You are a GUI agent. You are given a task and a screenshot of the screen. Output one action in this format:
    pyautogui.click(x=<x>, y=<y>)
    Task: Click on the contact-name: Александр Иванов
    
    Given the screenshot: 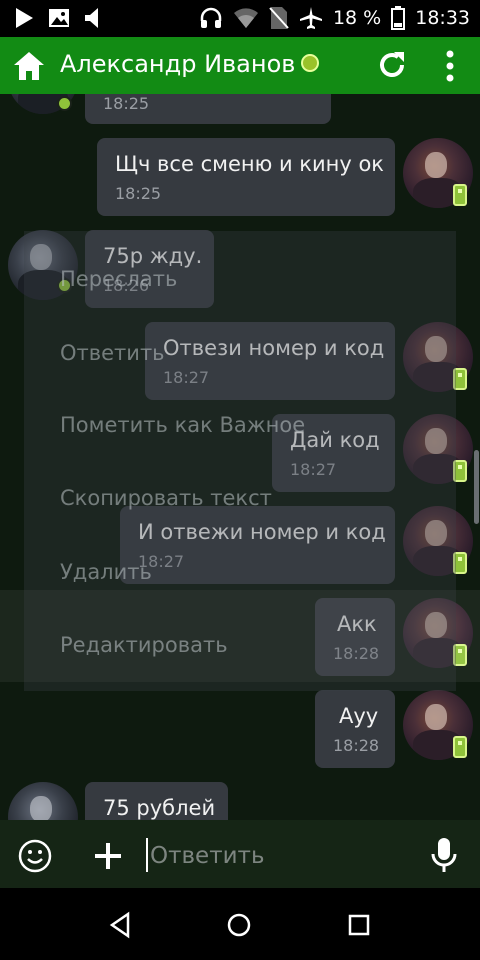 What is the action you would take?
    pyautogui.click(x=178, y=64)
    